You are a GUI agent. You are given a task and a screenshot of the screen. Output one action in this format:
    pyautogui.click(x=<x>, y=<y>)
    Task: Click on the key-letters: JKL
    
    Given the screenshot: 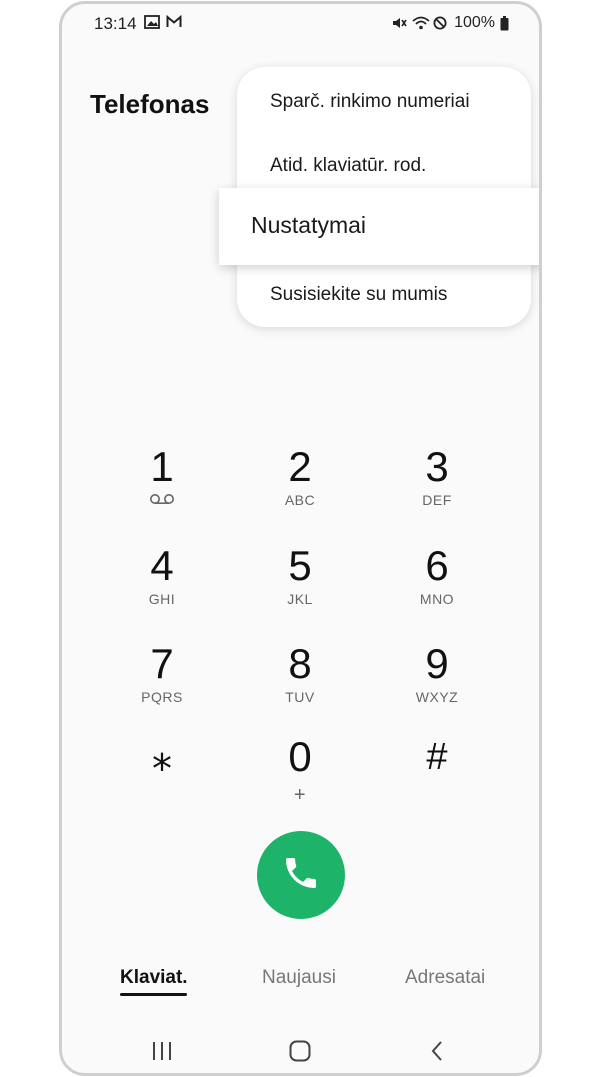 What is the action you would take?
    pyautogui.click(x=300, y=599)
    